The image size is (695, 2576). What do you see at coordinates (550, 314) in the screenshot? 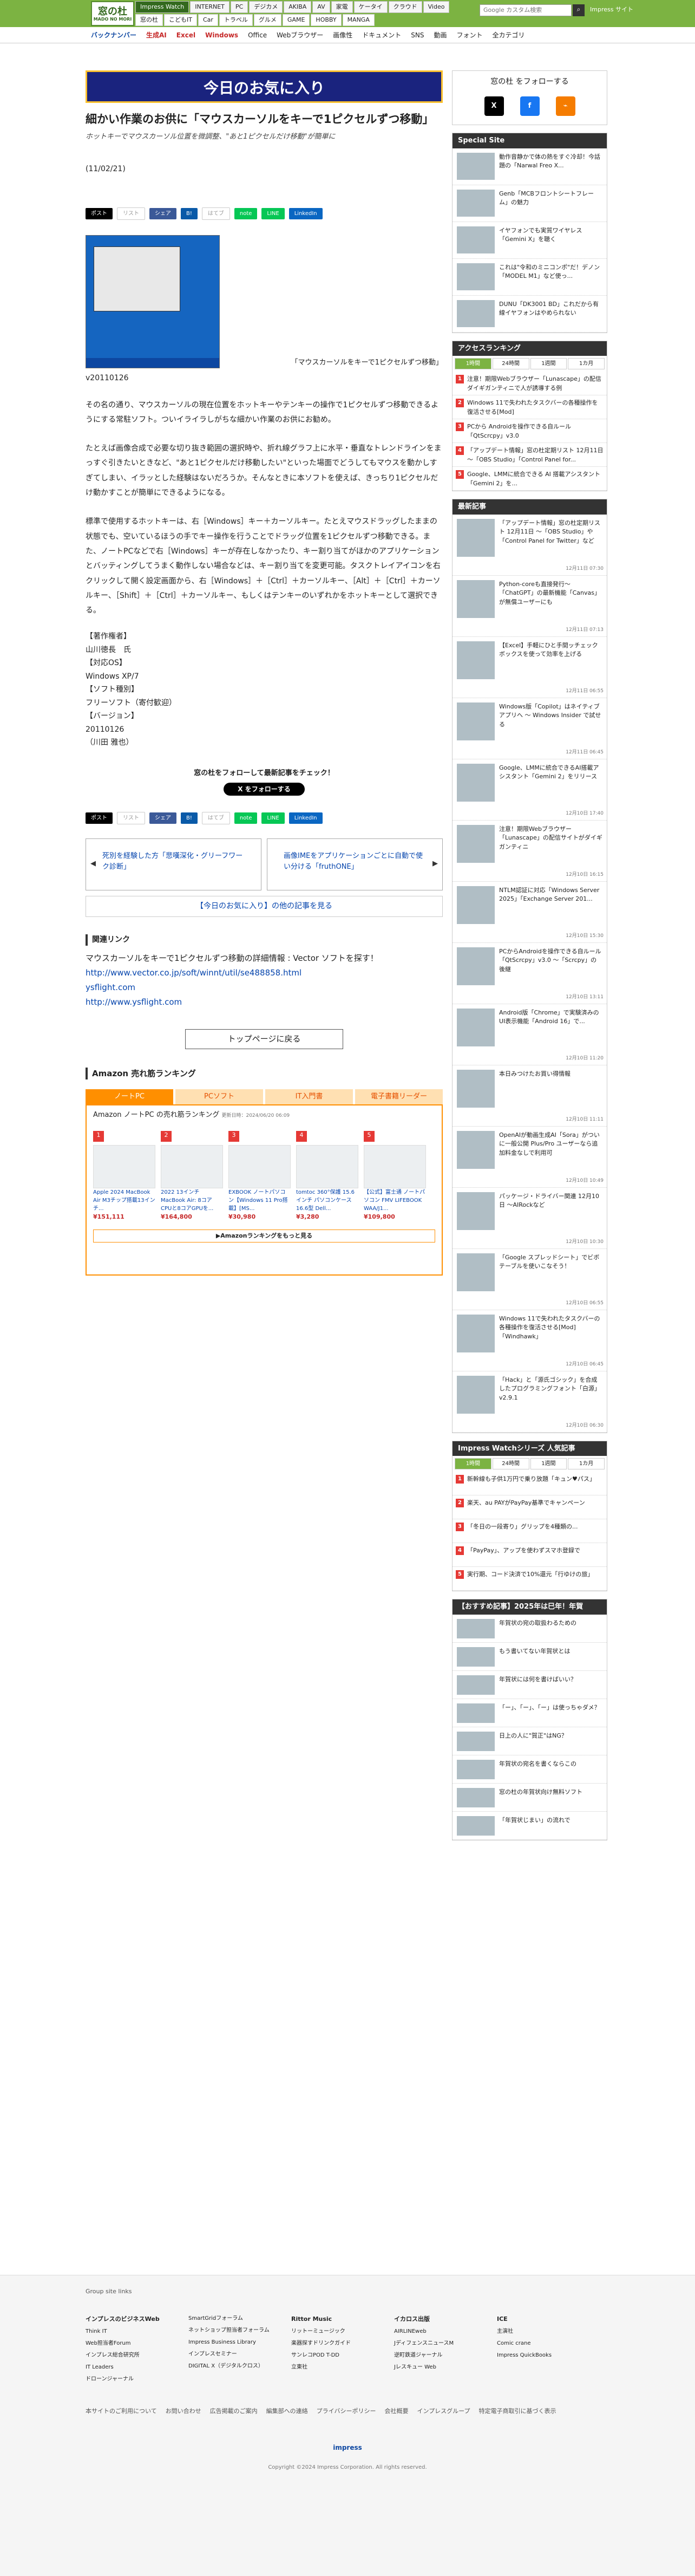
I see `special-title: DUNU「DK3001 BD」これだから有線イヤフォンはやめられない` at bounding box center [550, 314].